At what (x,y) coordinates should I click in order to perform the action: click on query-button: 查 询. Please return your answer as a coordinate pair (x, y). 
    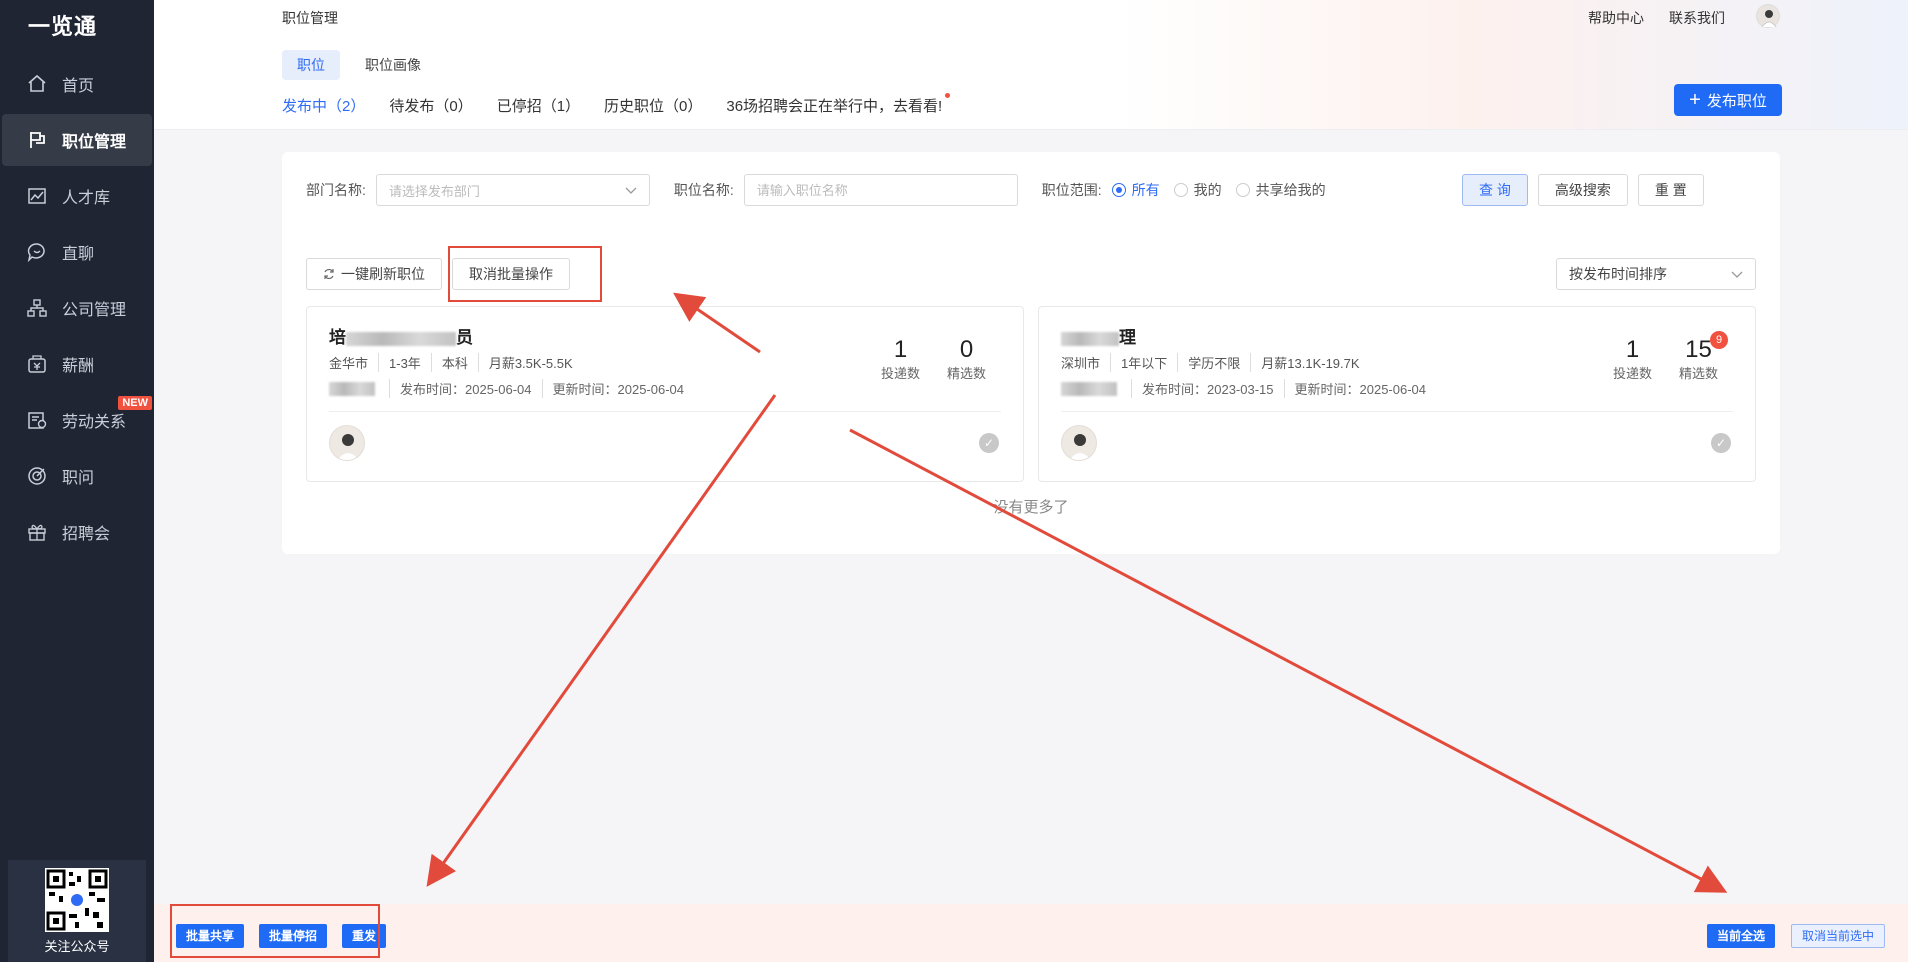
    Looking at the image, I should click on (1495, 190).